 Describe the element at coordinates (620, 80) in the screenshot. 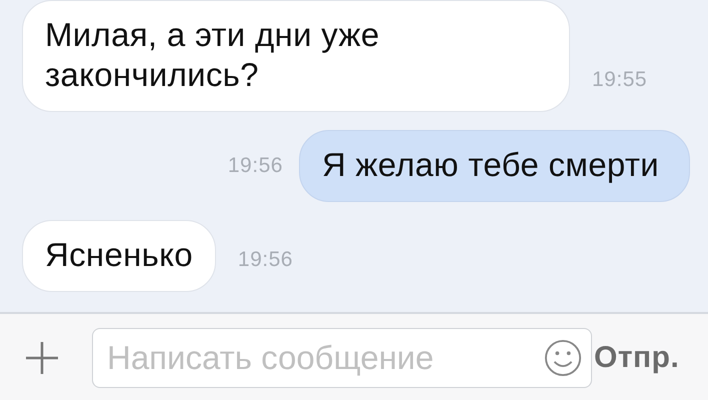

I see `message-time: 19:55` at that location.